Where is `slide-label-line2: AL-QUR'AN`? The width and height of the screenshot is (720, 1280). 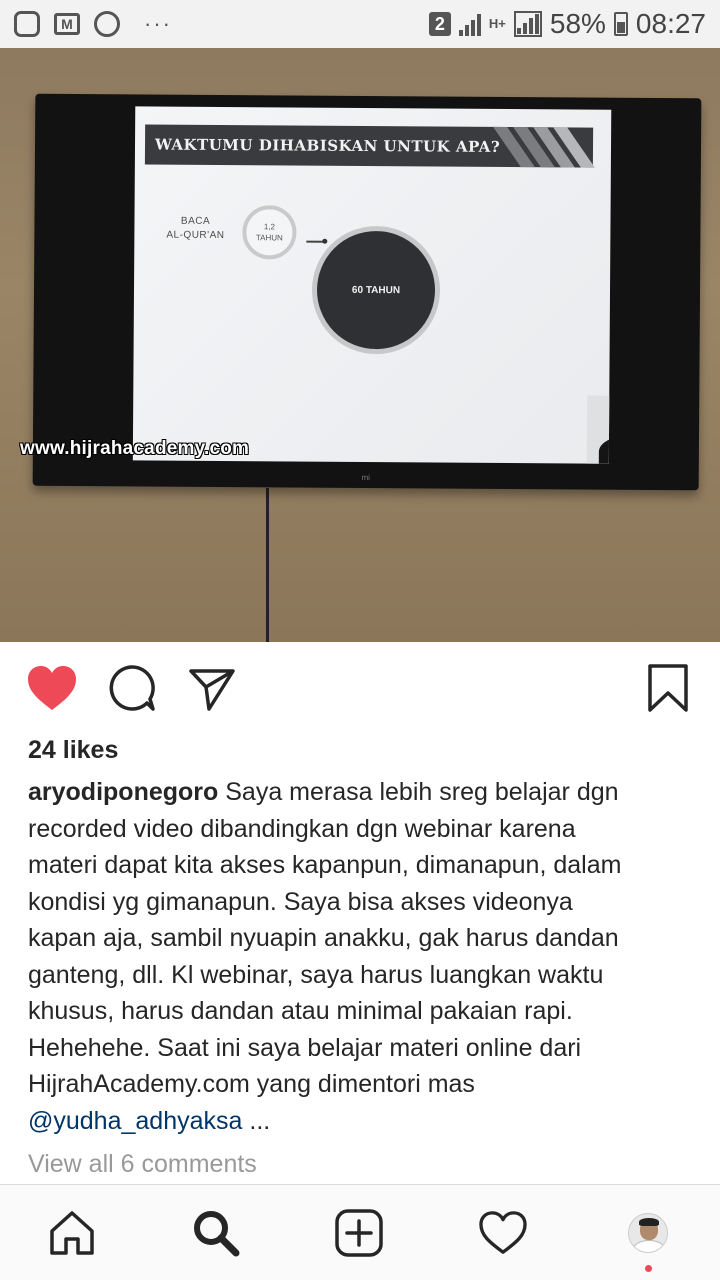
slide-label-line2: AL-QUR'AN is located at coordinates (195, 235).